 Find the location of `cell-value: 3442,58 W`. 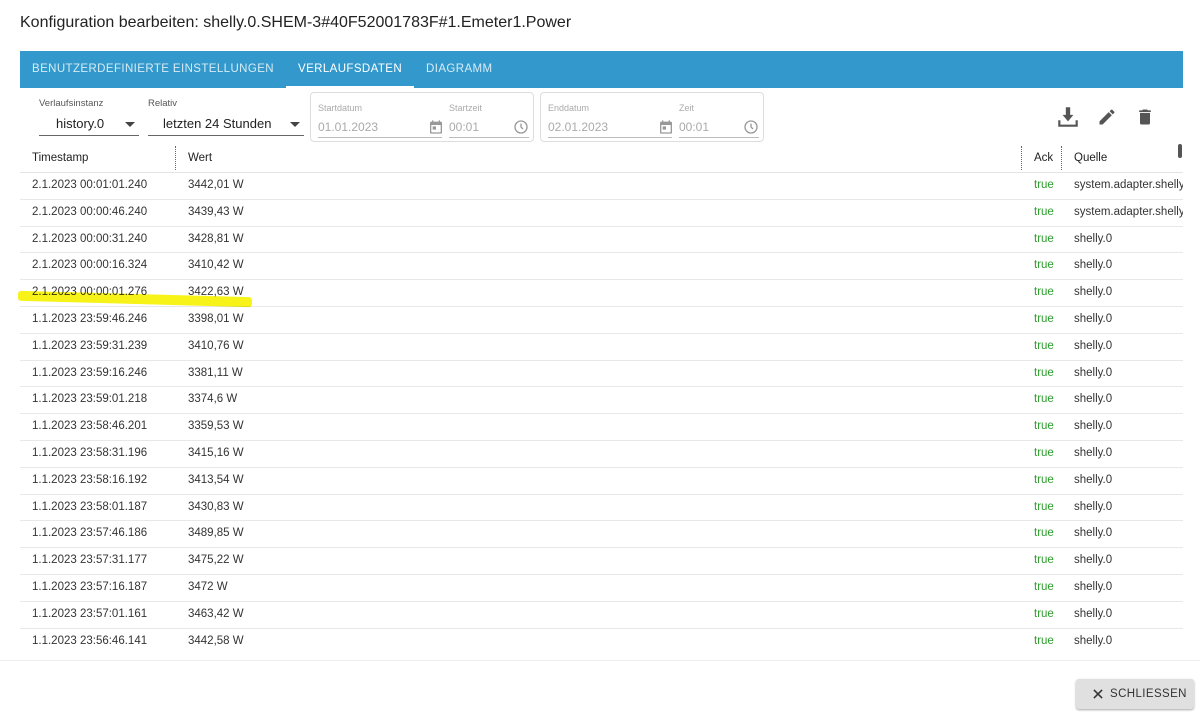

cell-value: 3442,58 W is located at coordinates (216, 640).